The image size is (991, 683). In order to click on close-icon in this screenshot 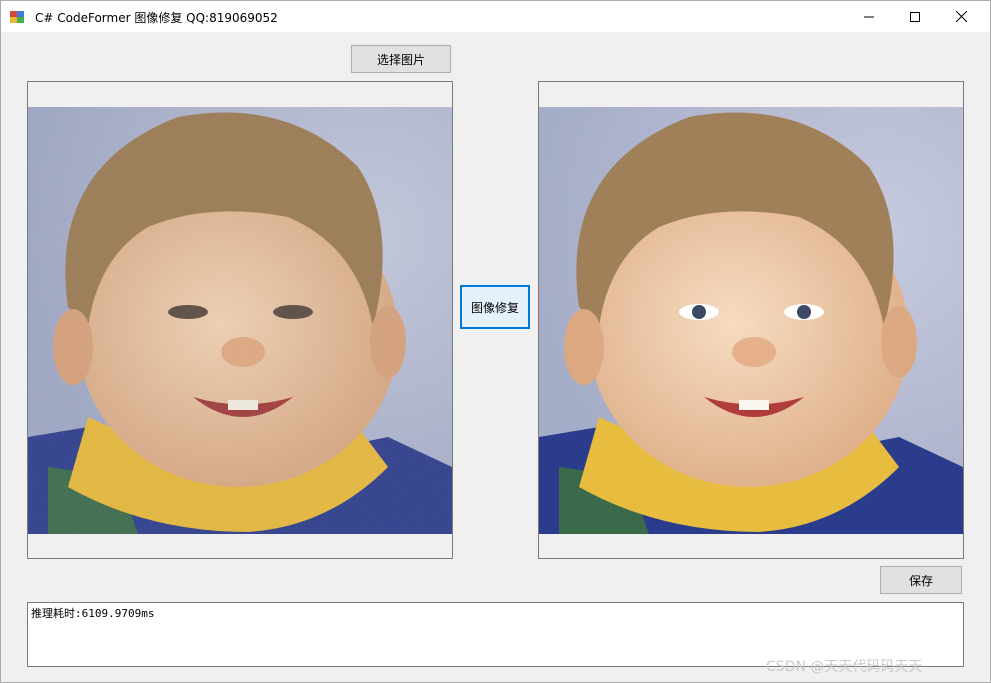, I will do `click(961, 16)`.